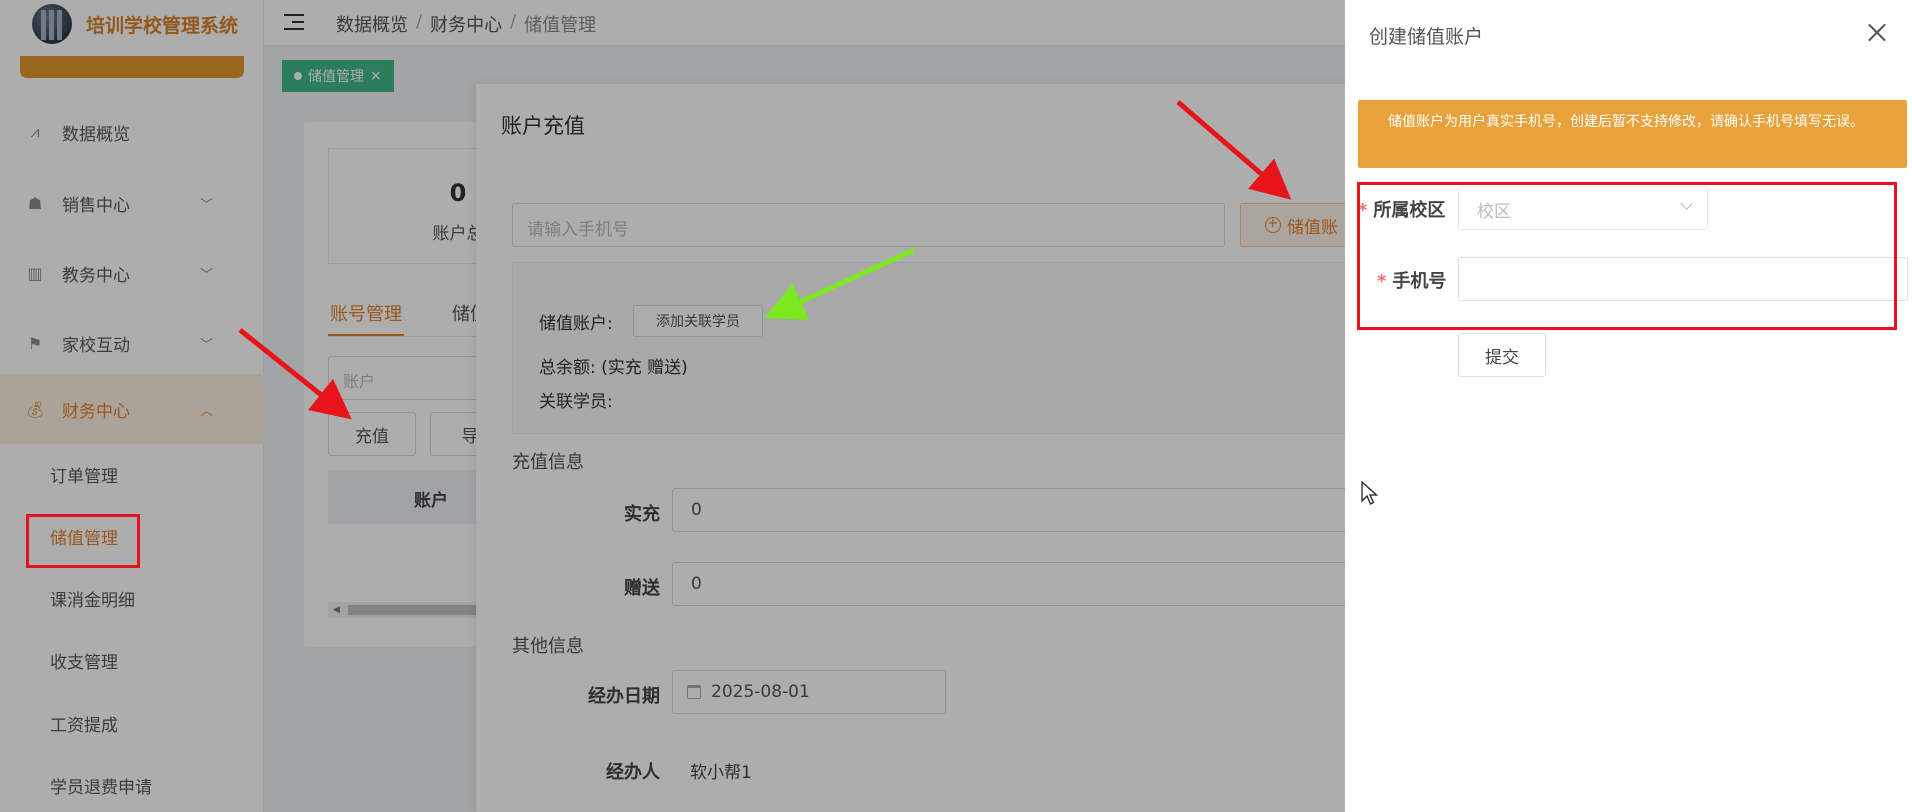  What do you see at coordinates (1426, 37) in the screenshot?
I see `drawer-title: 创建储值账户` at bounding box center [1426, 37].